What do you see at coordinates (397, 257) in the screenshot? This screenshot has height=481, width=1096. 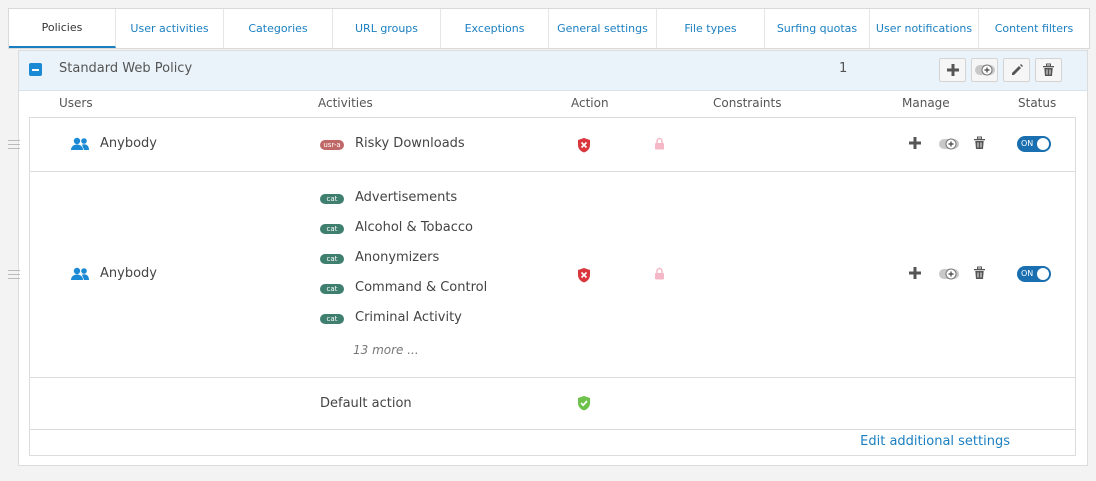 I see `activity-label: Anonymizers` at bounding box center [397, 257].